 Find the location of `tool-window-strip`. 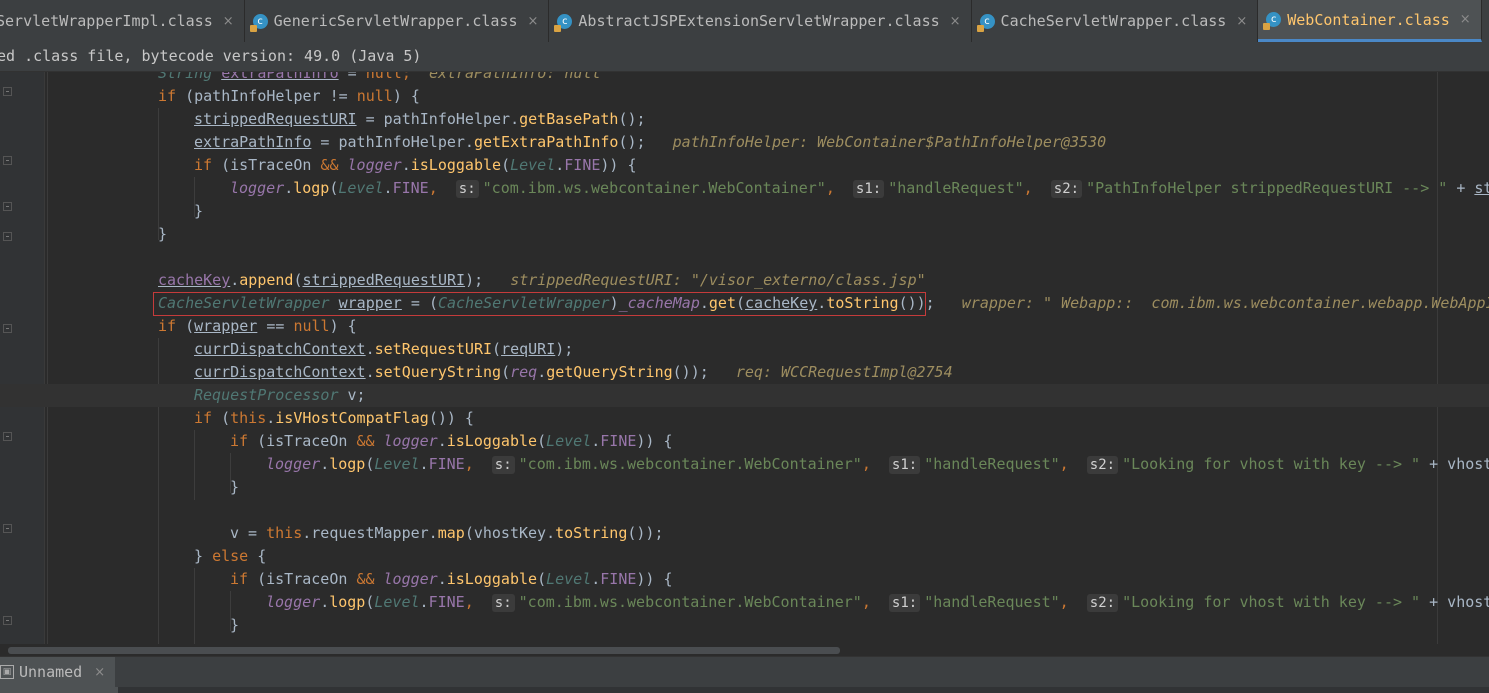

tool-window-strip is located at coordinates (803, 690).